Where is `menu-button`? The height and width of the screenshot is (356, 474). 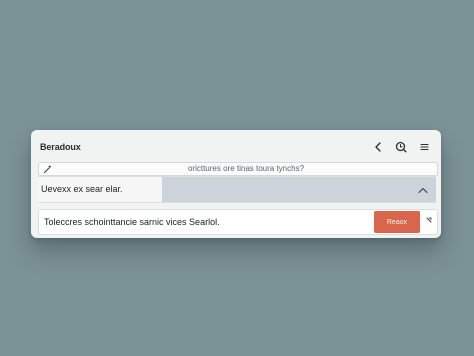
menu-button is located at coordinates (424, 147).